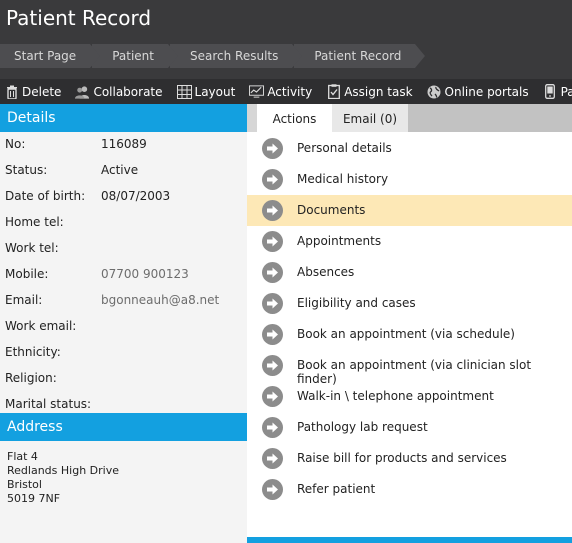 The width and height of the screenshot is (572, 543). I want to click on action-item: Refer patient, so click(409, 489).